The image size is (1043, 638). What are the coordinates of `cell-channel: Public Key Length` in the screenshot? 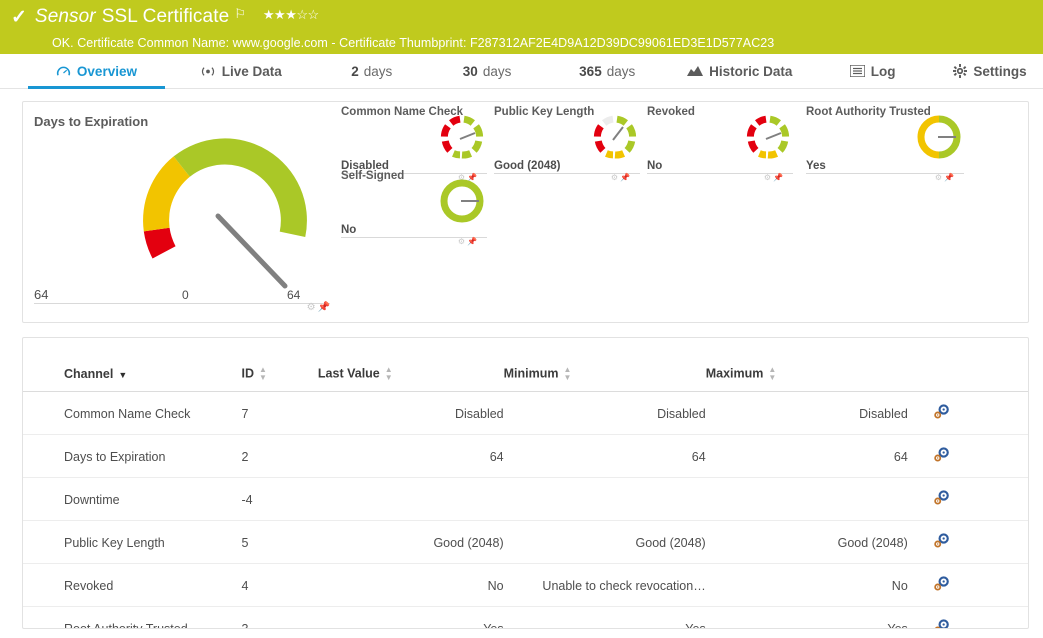 It's located at (132, 542).